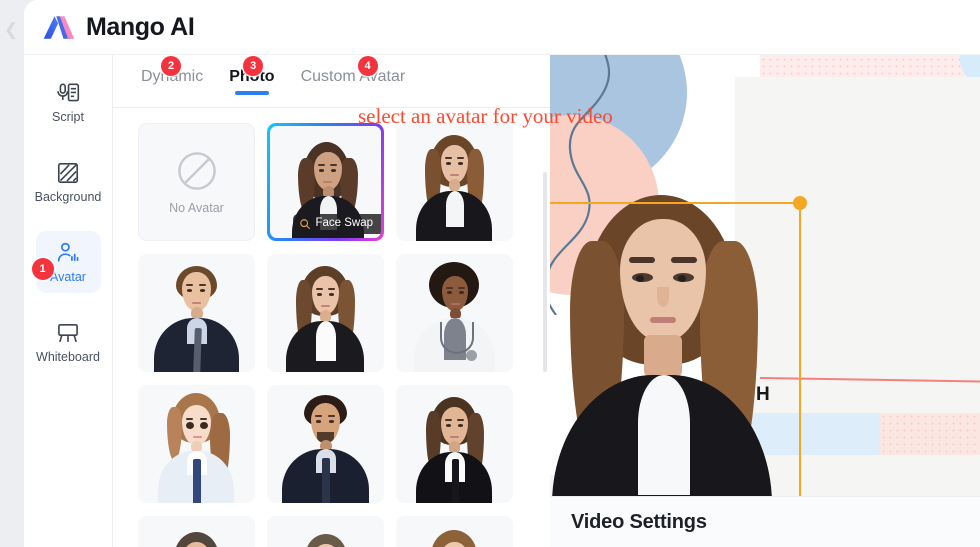 The height and width of the screenshot is (547, 980). What do you see at coordinates (252, 75) in the screenshot?
I see `tab-photo: Photo 3` at bounding box center [252, 75].